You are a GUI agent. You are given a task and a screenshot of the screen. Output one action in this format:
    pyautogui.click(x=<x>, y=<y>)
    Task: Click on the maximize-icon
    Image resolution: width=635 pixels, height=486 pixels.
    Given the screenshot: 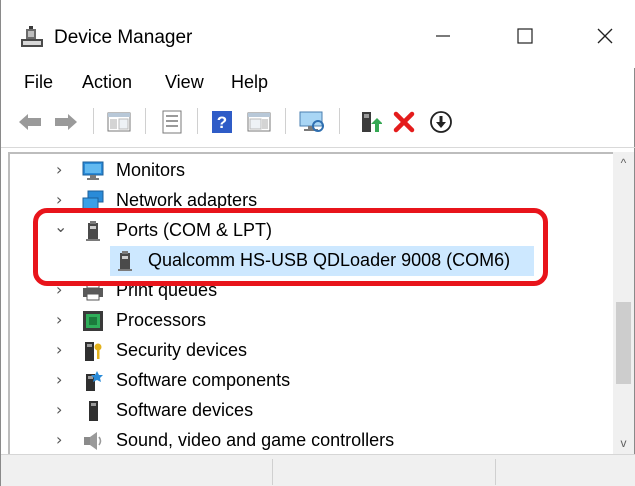 What is the action you would take?
    pyautogui.click(x=525, y=36)
    